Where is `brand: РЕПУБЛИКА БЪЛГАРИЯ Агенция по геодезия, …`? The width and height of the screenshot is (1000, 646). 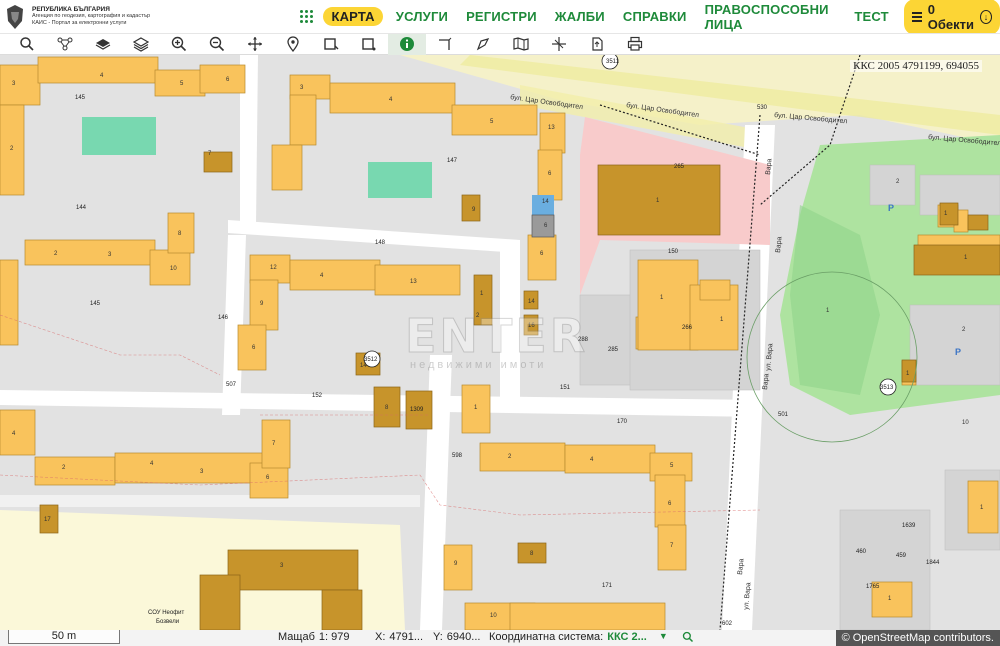 brand: РЕПУБЛИКА БЪЛГАРИЯ Агенция по геодезия, … is located at coordinates (150, 17).